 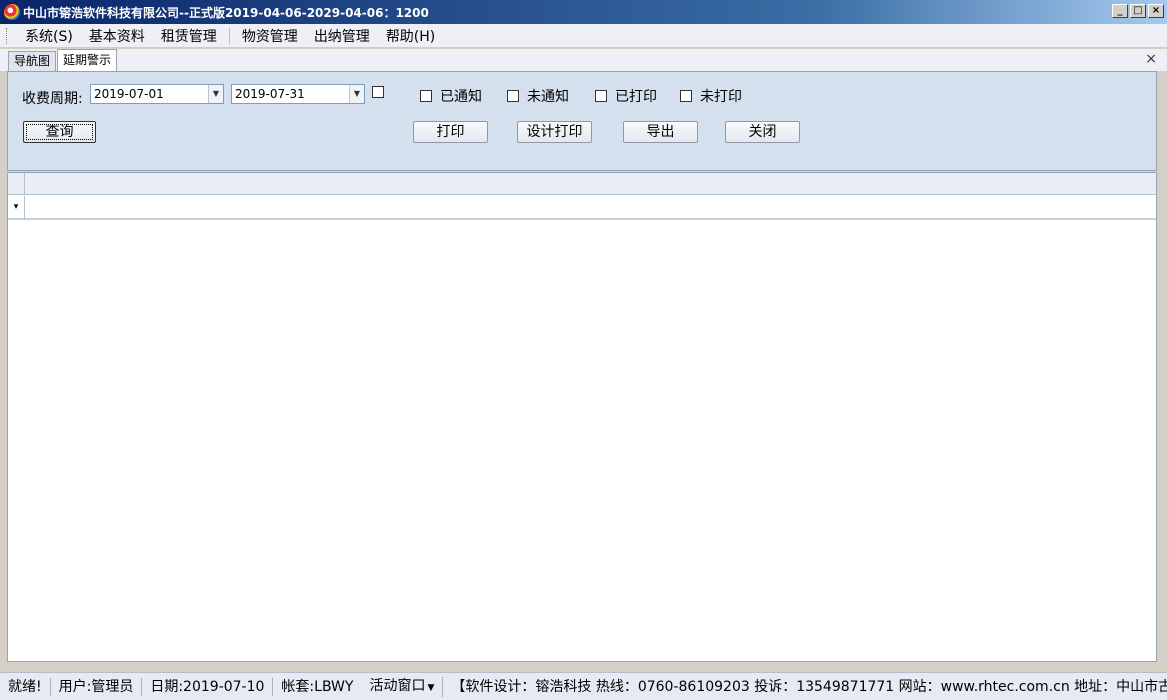 I want to click on date-enable-checkbox, so click(x=382, y=92).